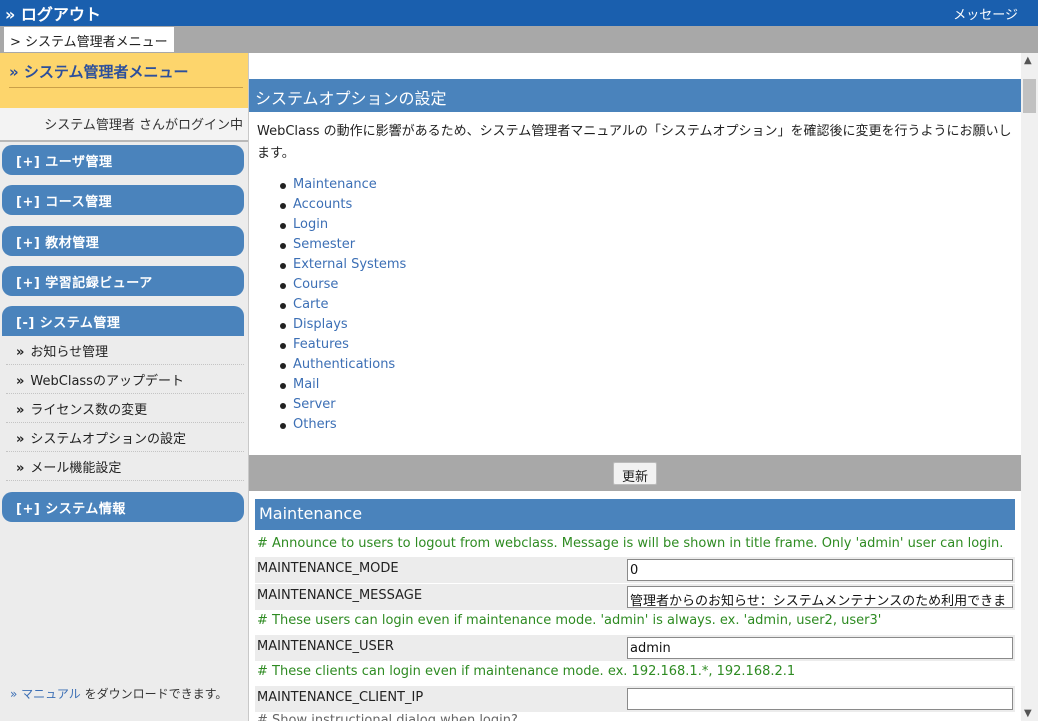  What do you see at coordinates (123, 241) in the screenshot?
I see `menu-material-management: [+] 教材管理` at bounding box center [123, 241].